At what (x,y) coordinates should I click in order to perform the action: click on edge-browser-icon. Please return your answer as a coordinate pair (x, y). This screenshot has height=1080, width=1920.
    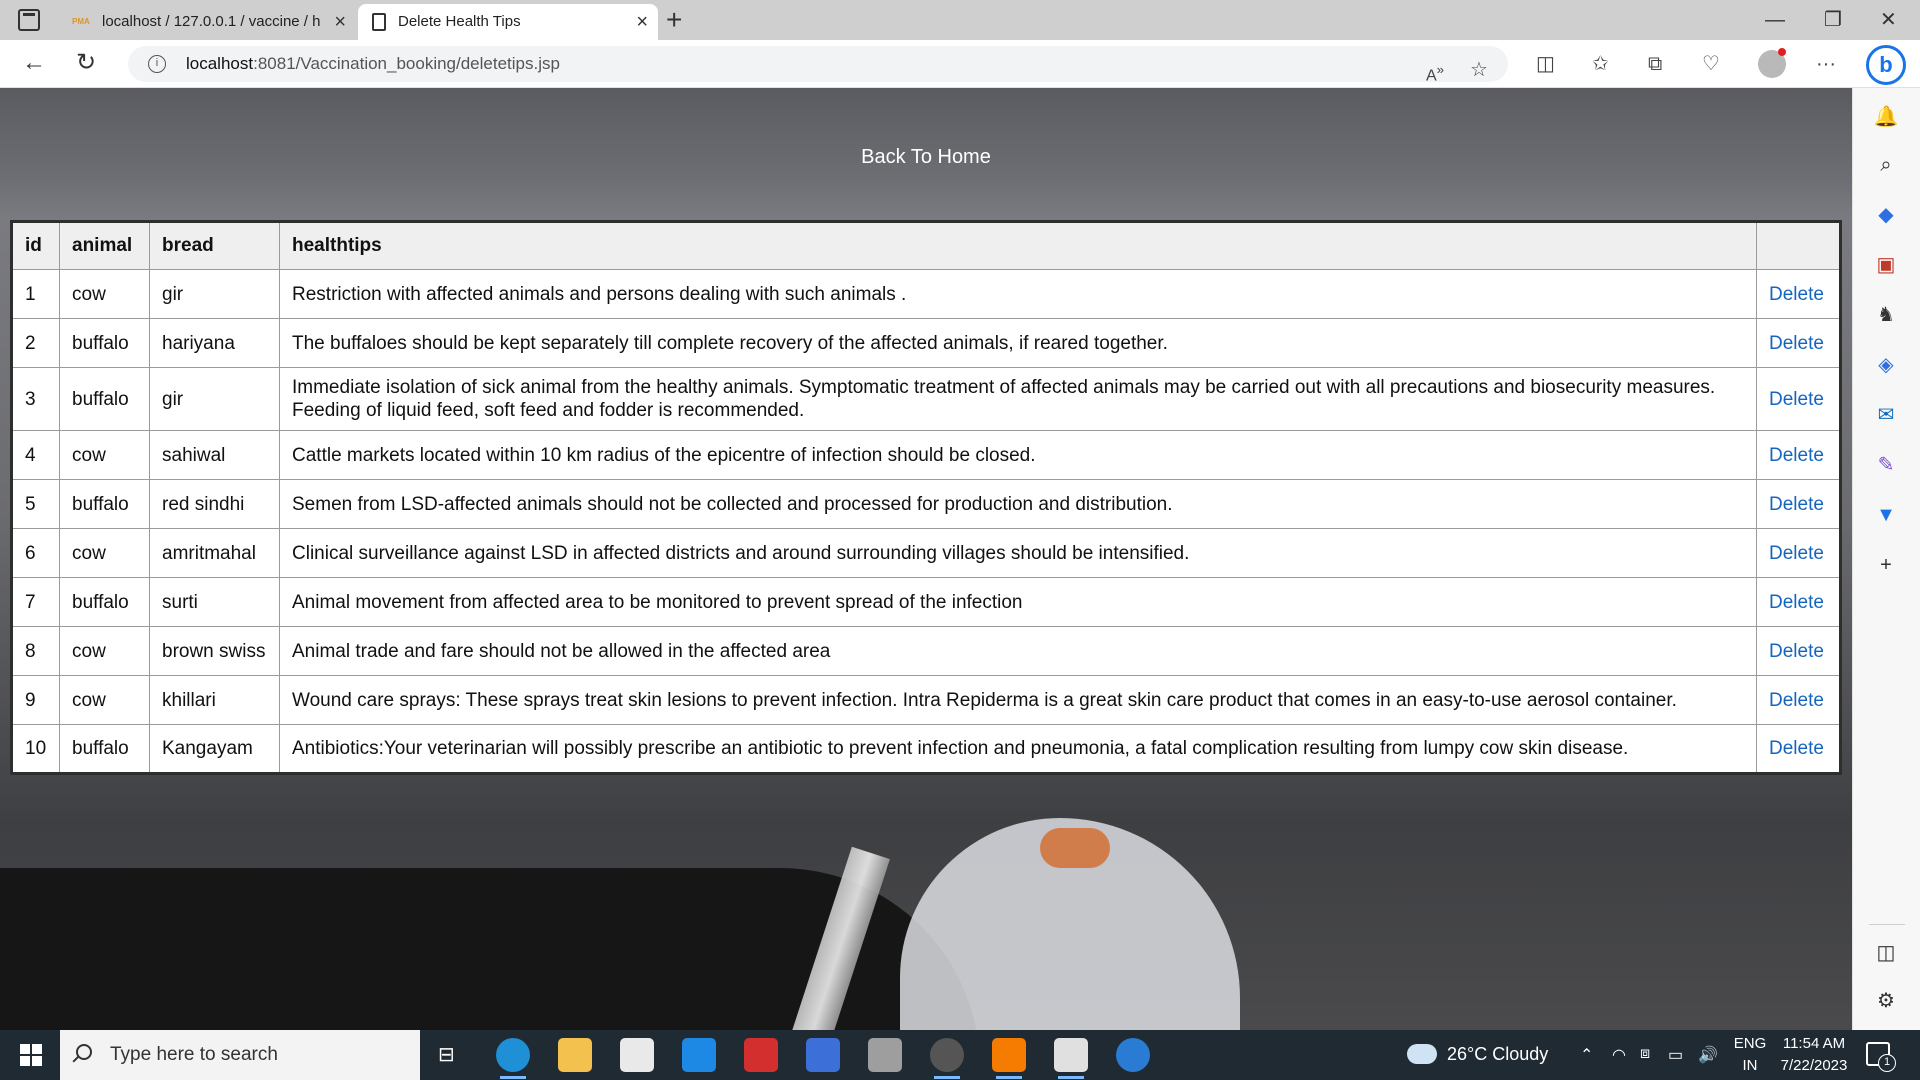
    Looking at the image, I should click on (513, 1058).